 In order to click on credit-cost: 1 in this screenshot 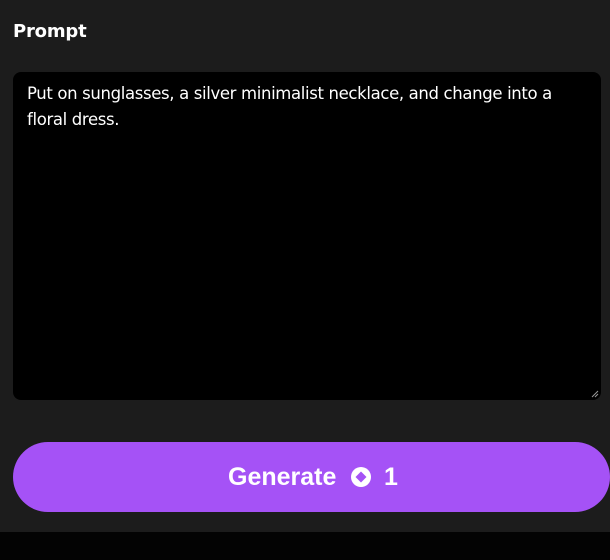, I will do `click(391, 477)`.